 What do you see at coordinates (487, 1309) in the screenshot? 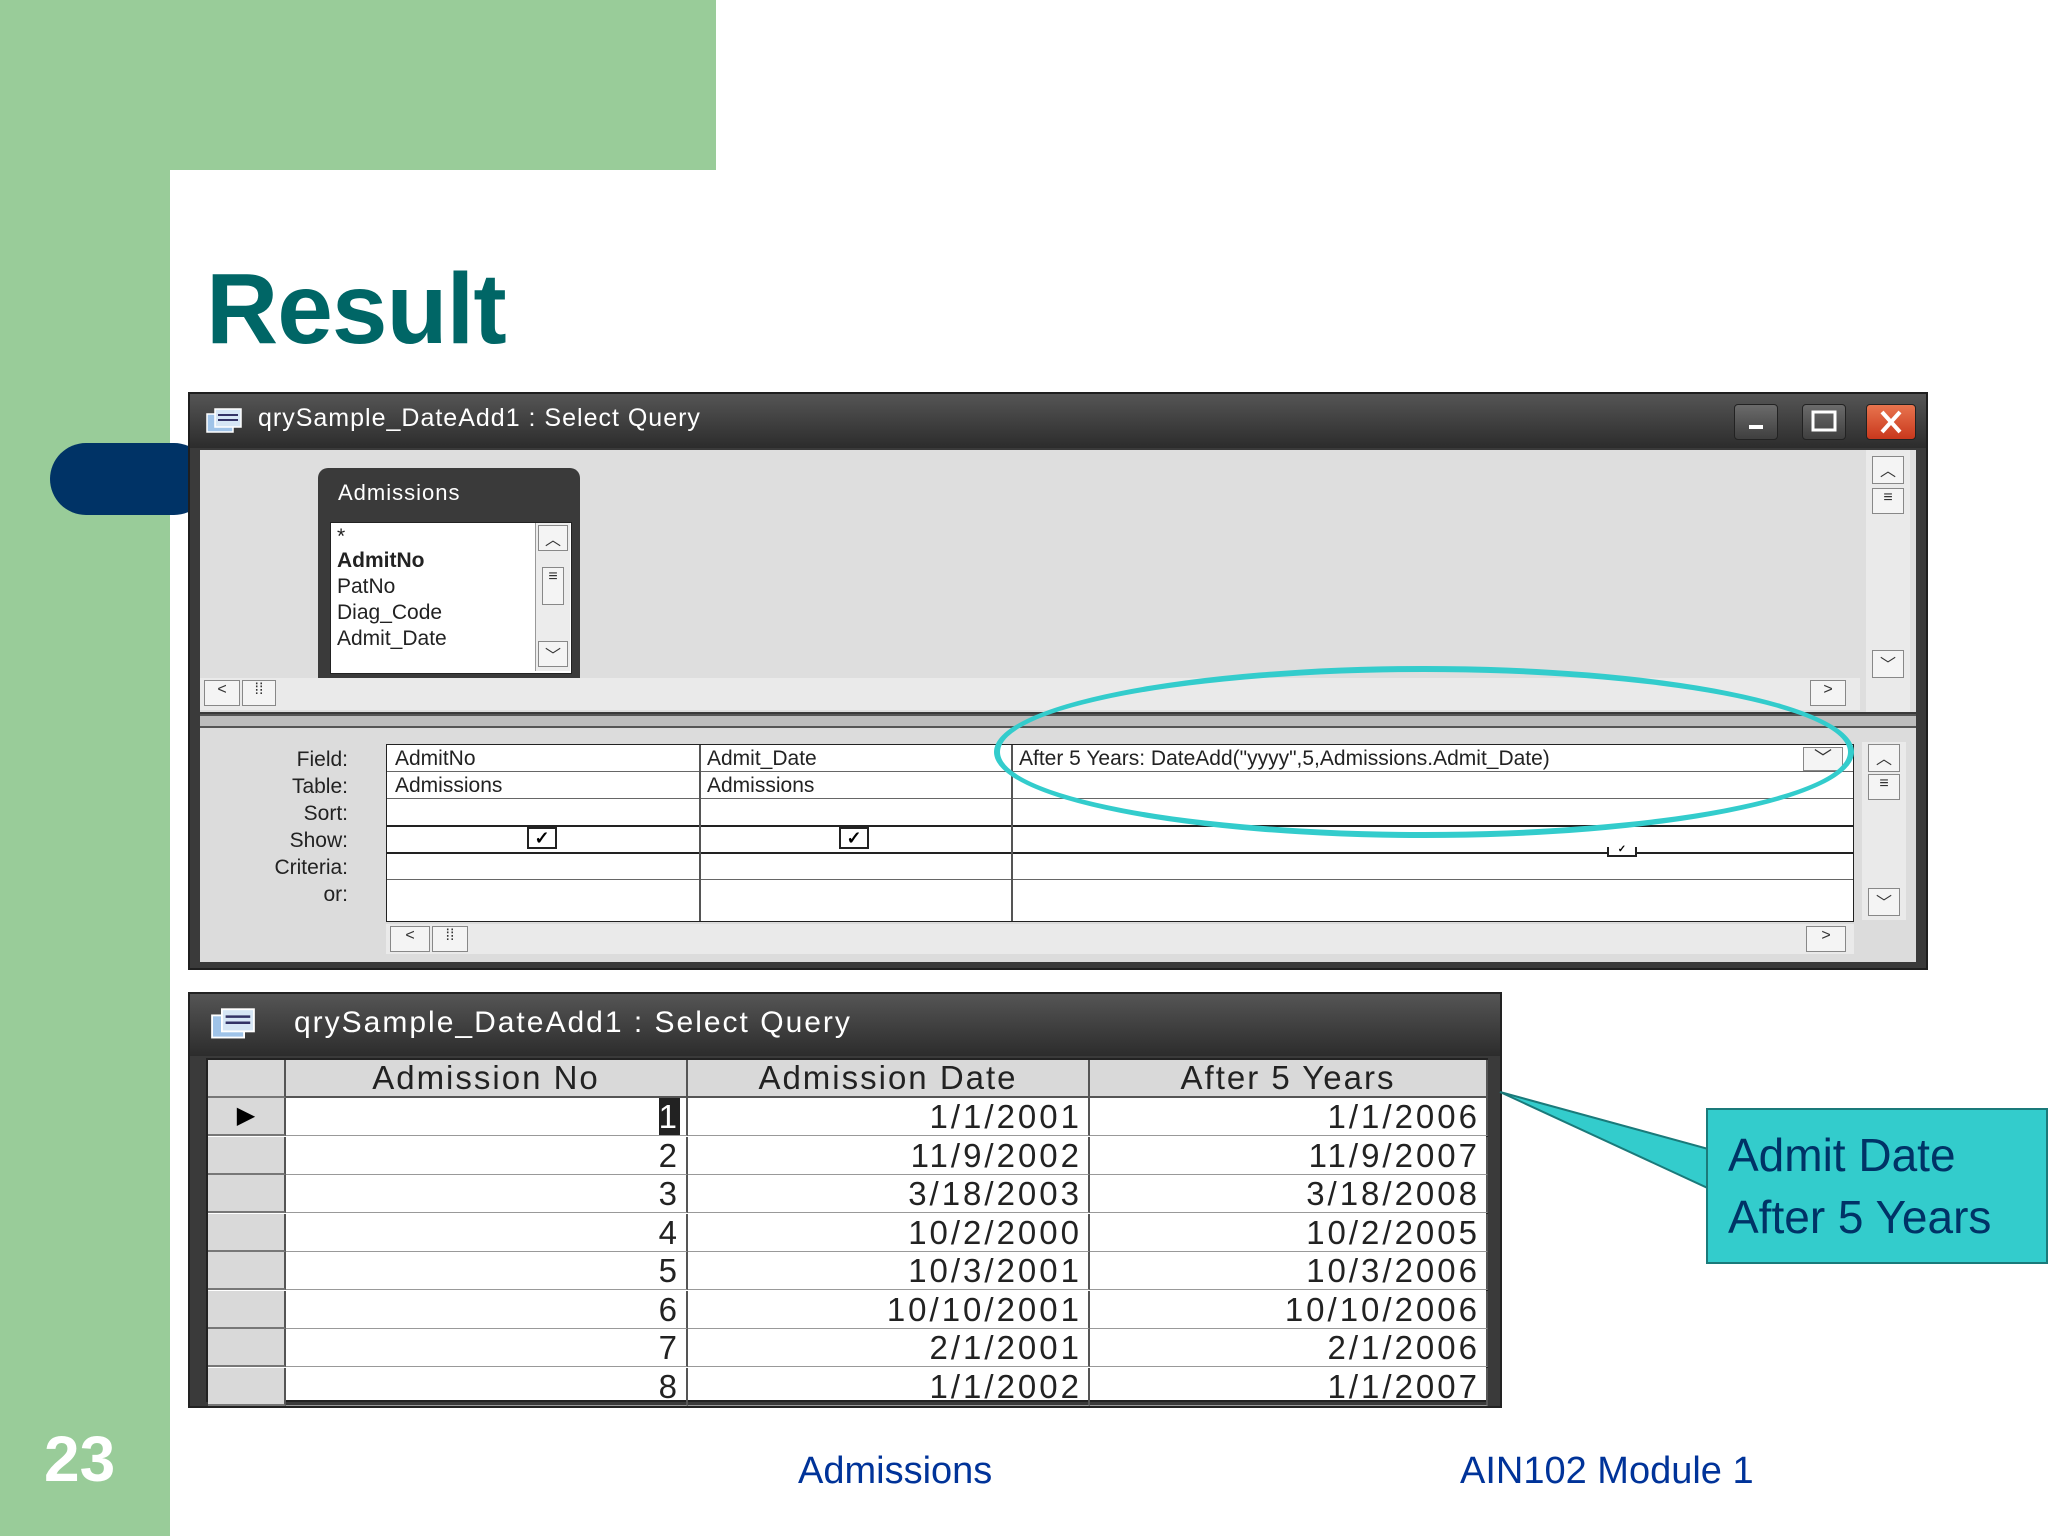
I see `table-cell: 6` at bounding box center [487, 1309].